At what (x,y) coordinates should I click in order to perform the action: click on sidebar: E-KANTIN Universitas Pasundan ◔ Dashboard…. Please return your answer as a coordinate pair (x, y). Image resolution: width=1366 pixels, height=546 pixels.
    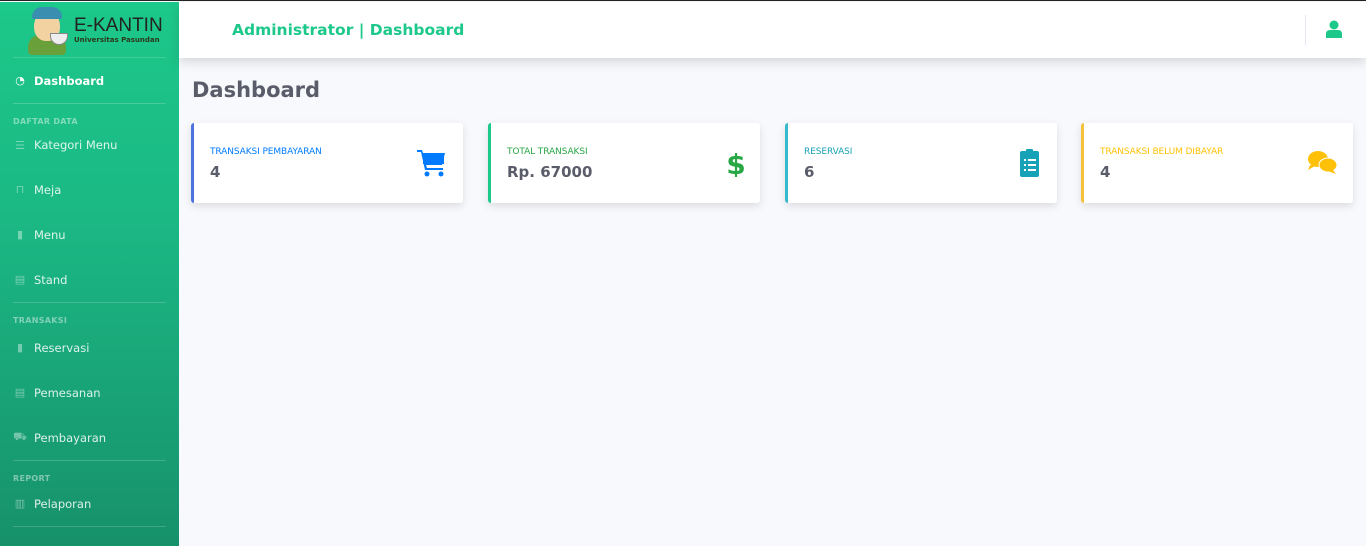
    Looking at the image, I should click on (89, 274).